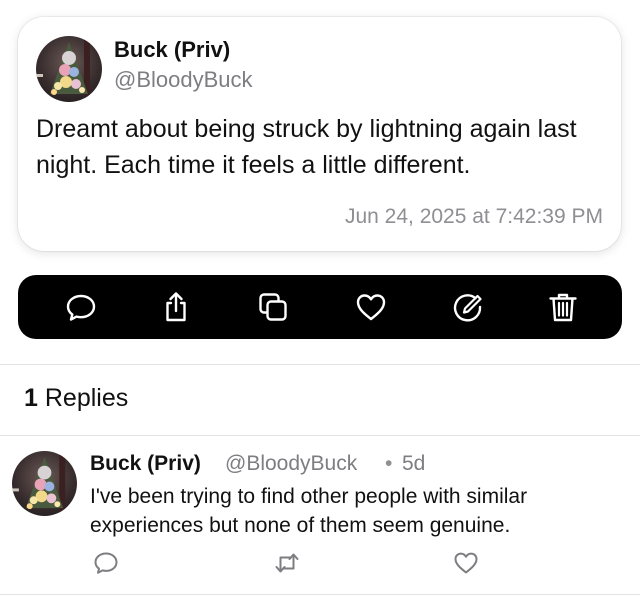  I want to click on post-timestamp: Jun 24, 2025 at 7:42:39 PM, so click(473, 216).